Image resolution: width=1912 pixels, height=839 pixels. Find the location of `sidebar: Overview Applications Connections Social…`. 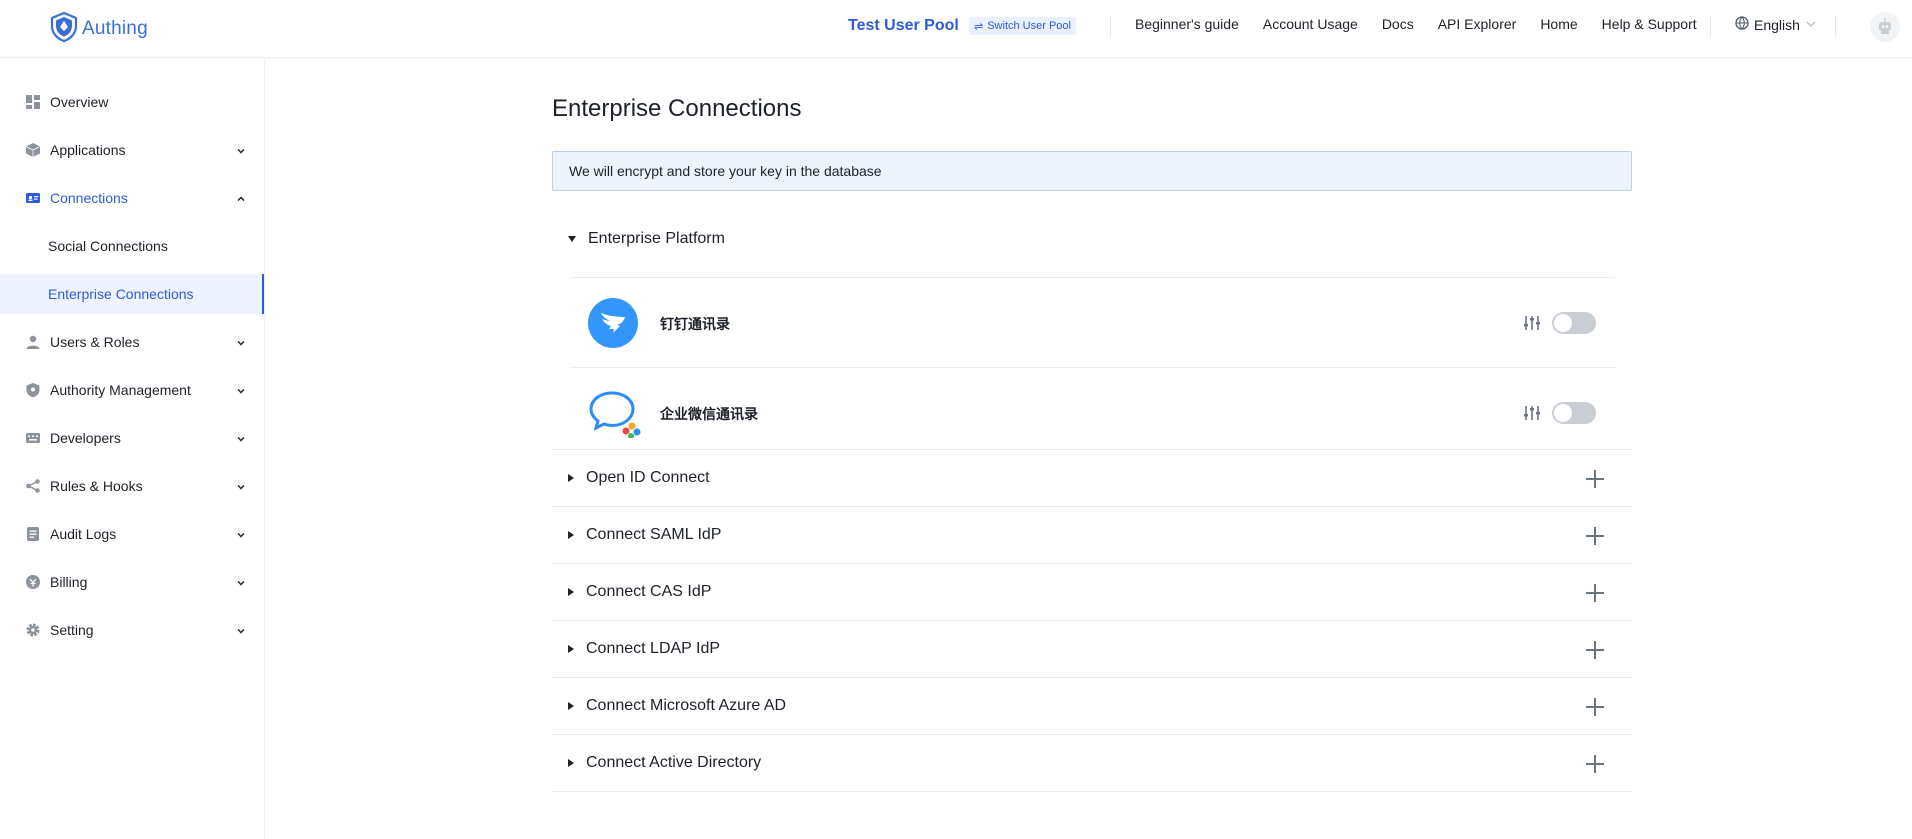

sidebar: Overview Applications Connections Social… is located at coordinates (132, 448).